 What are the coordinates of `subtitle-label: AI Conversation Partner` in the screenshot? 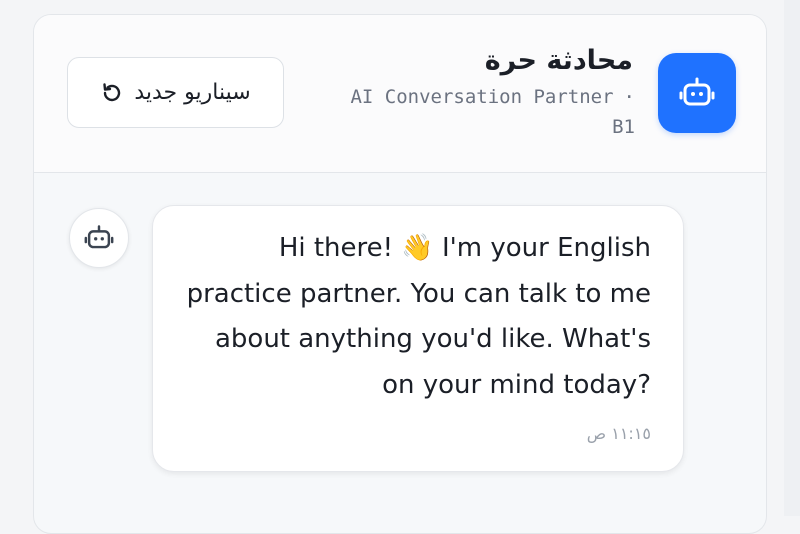 It's located at (482, 97).